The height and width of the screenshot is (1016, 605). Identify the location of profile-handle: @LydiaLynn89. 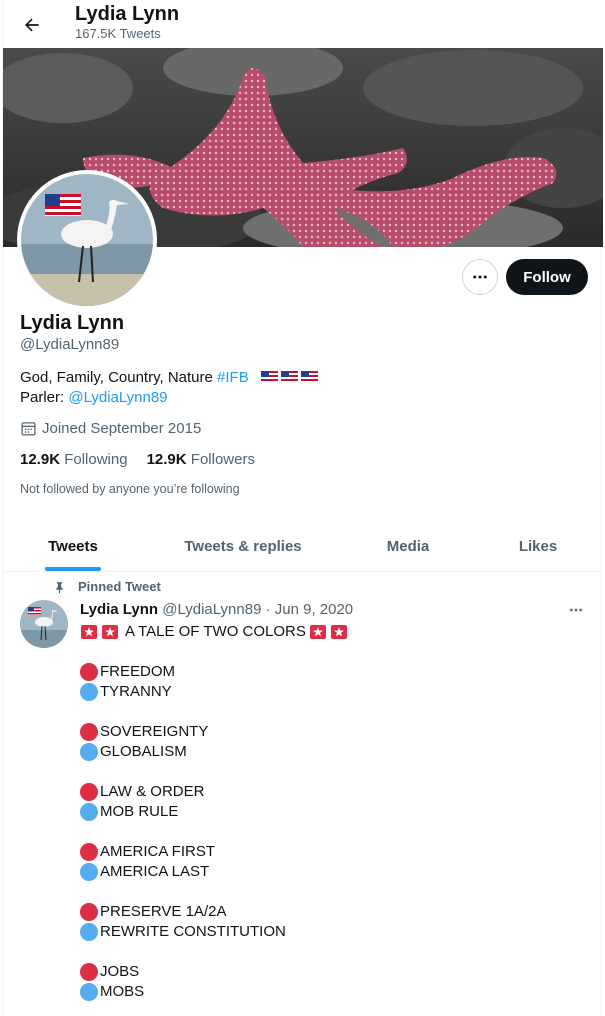
(70, 344).